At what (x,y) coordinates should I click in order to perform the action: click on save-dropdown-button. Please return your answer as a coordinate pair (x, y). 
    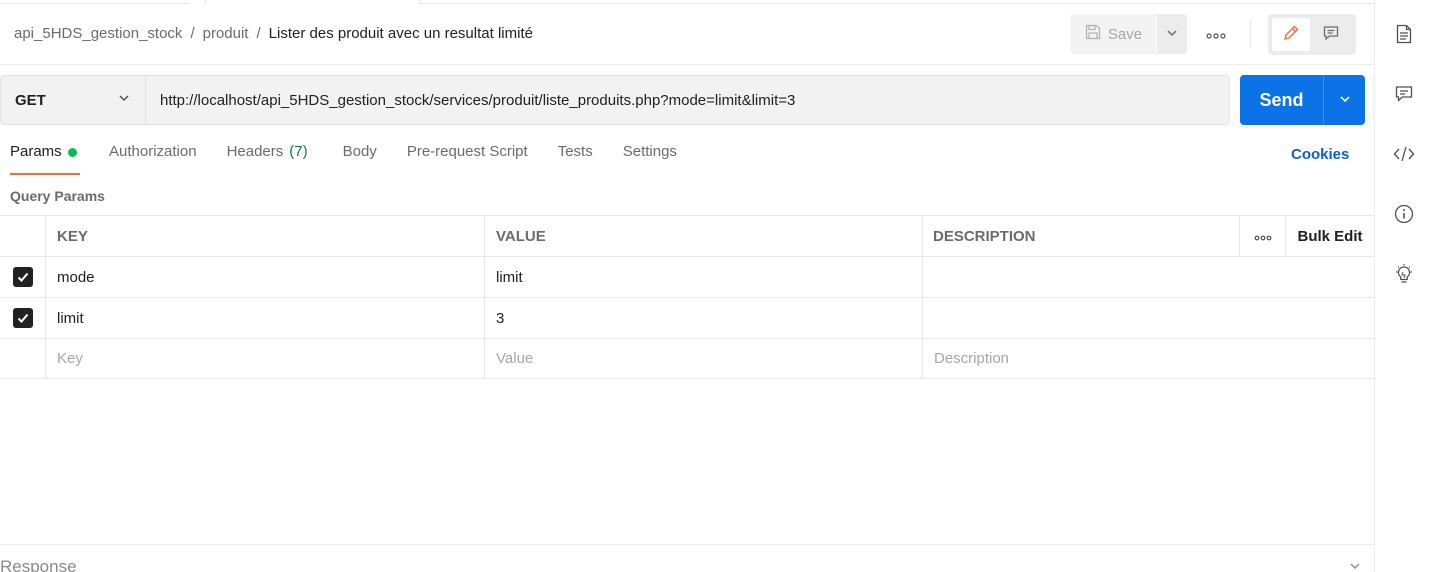
    Looking at the image, I should click on (1172, 34).